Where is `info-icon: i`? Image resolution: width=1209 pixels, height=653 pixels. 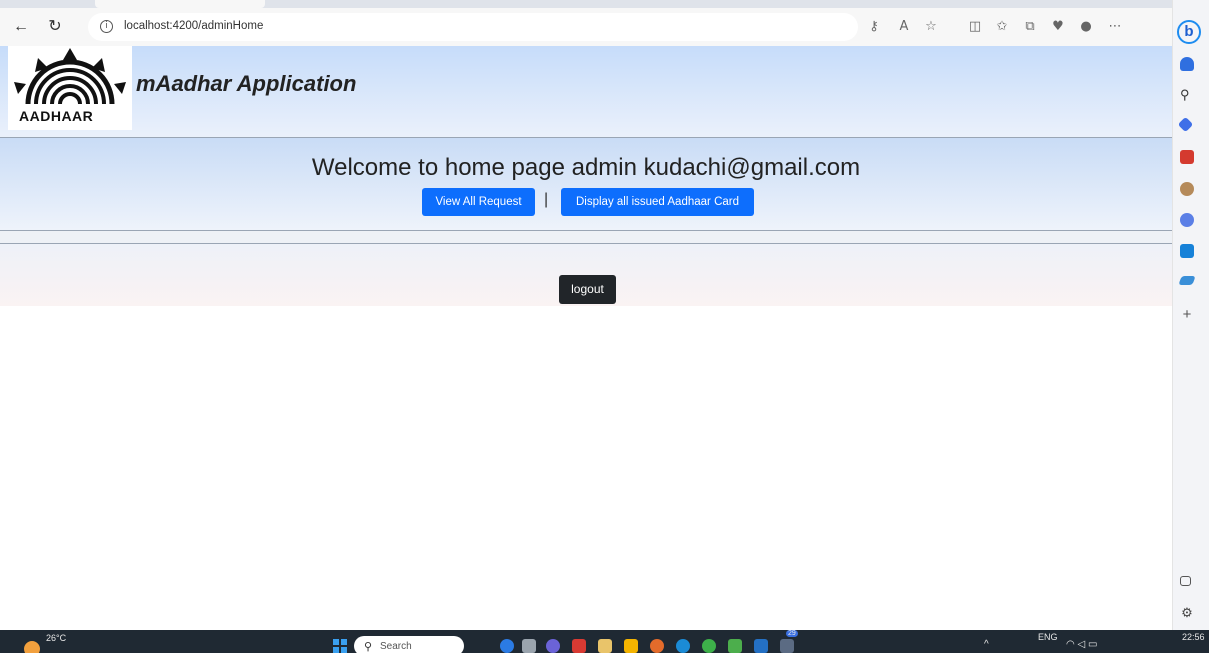
info-icon: i is located at coordinates (106, 26).